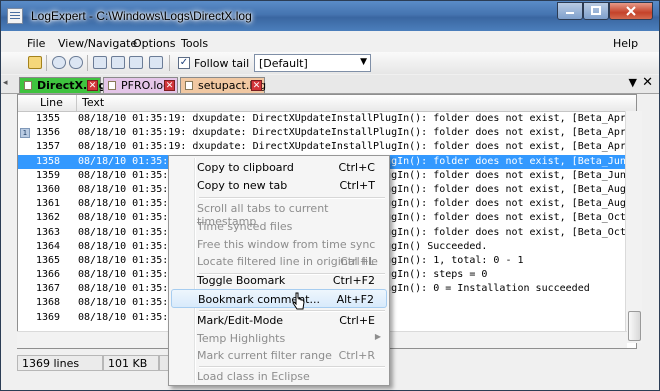  I want to click on menu-item-mark-edit-mode: Mark/Edit-Mode Ctrl+E, so click(279, 320).